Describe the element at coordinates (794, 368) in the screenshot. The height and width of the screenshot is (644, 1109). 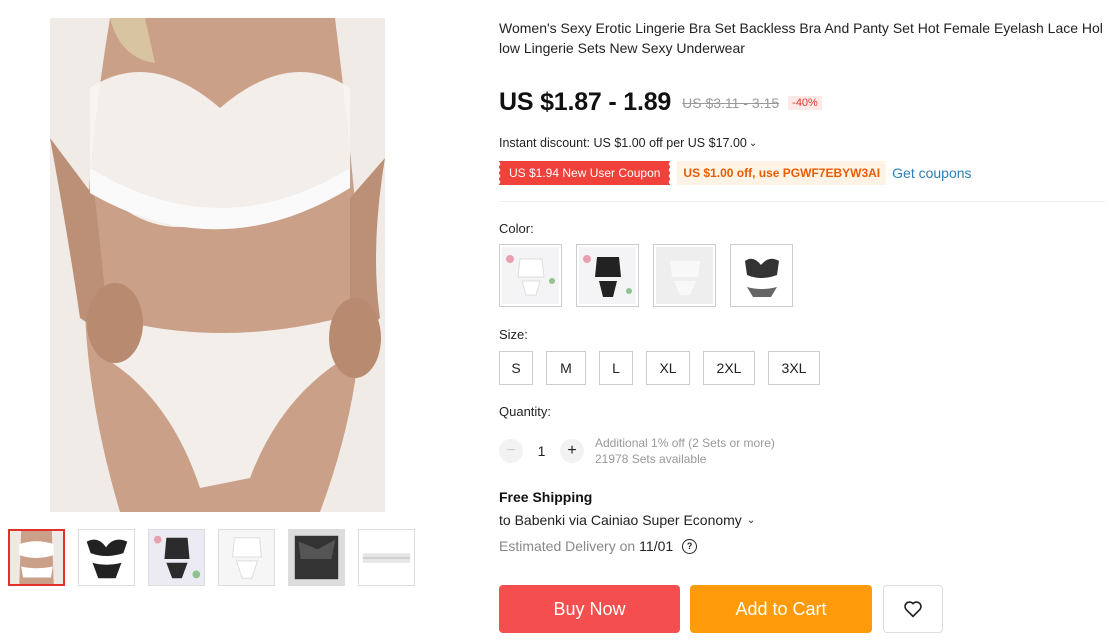
I see `size-option-3xl: 3XL` at that location.